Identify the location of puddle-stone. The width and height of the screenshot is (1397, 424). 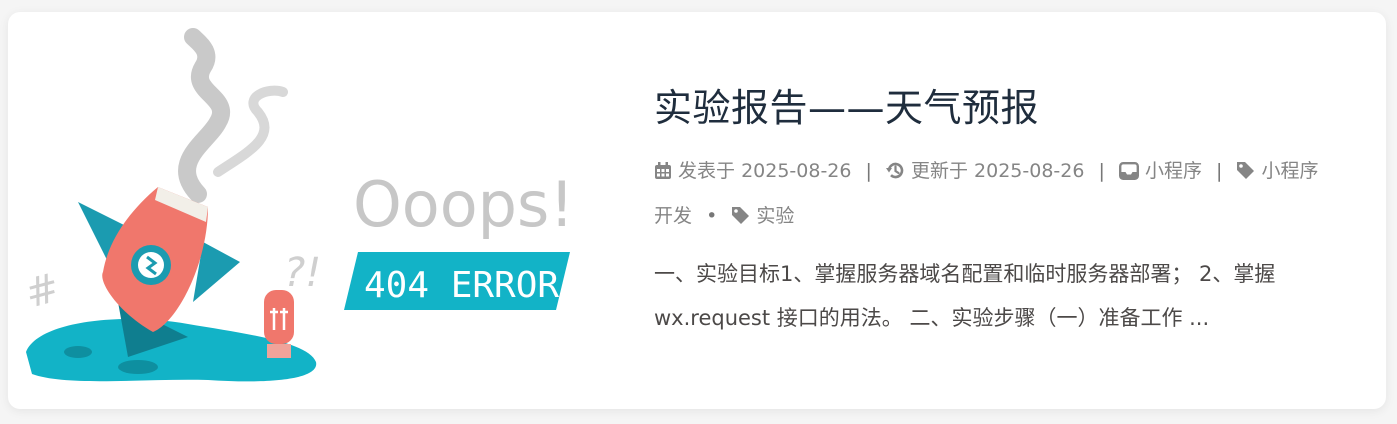
(138, 367).